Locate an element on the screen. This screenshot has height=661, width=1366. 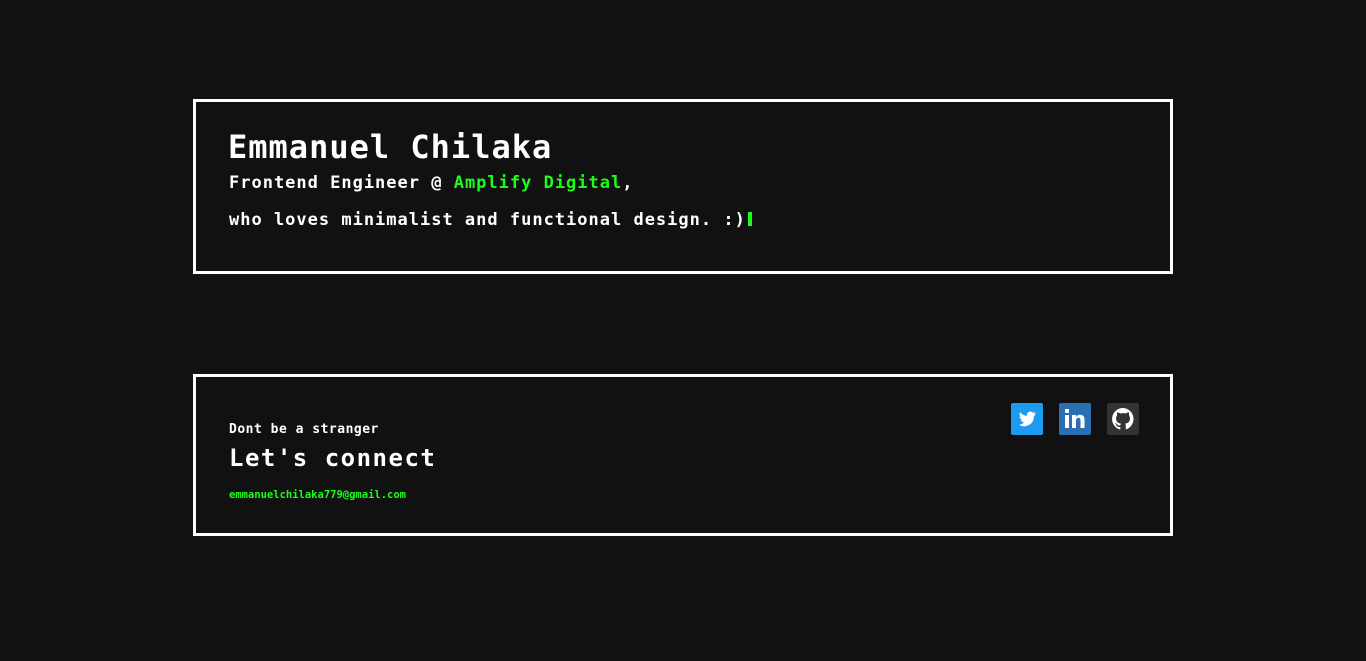
linkedin-icon is located at coordinates (1075, 419).